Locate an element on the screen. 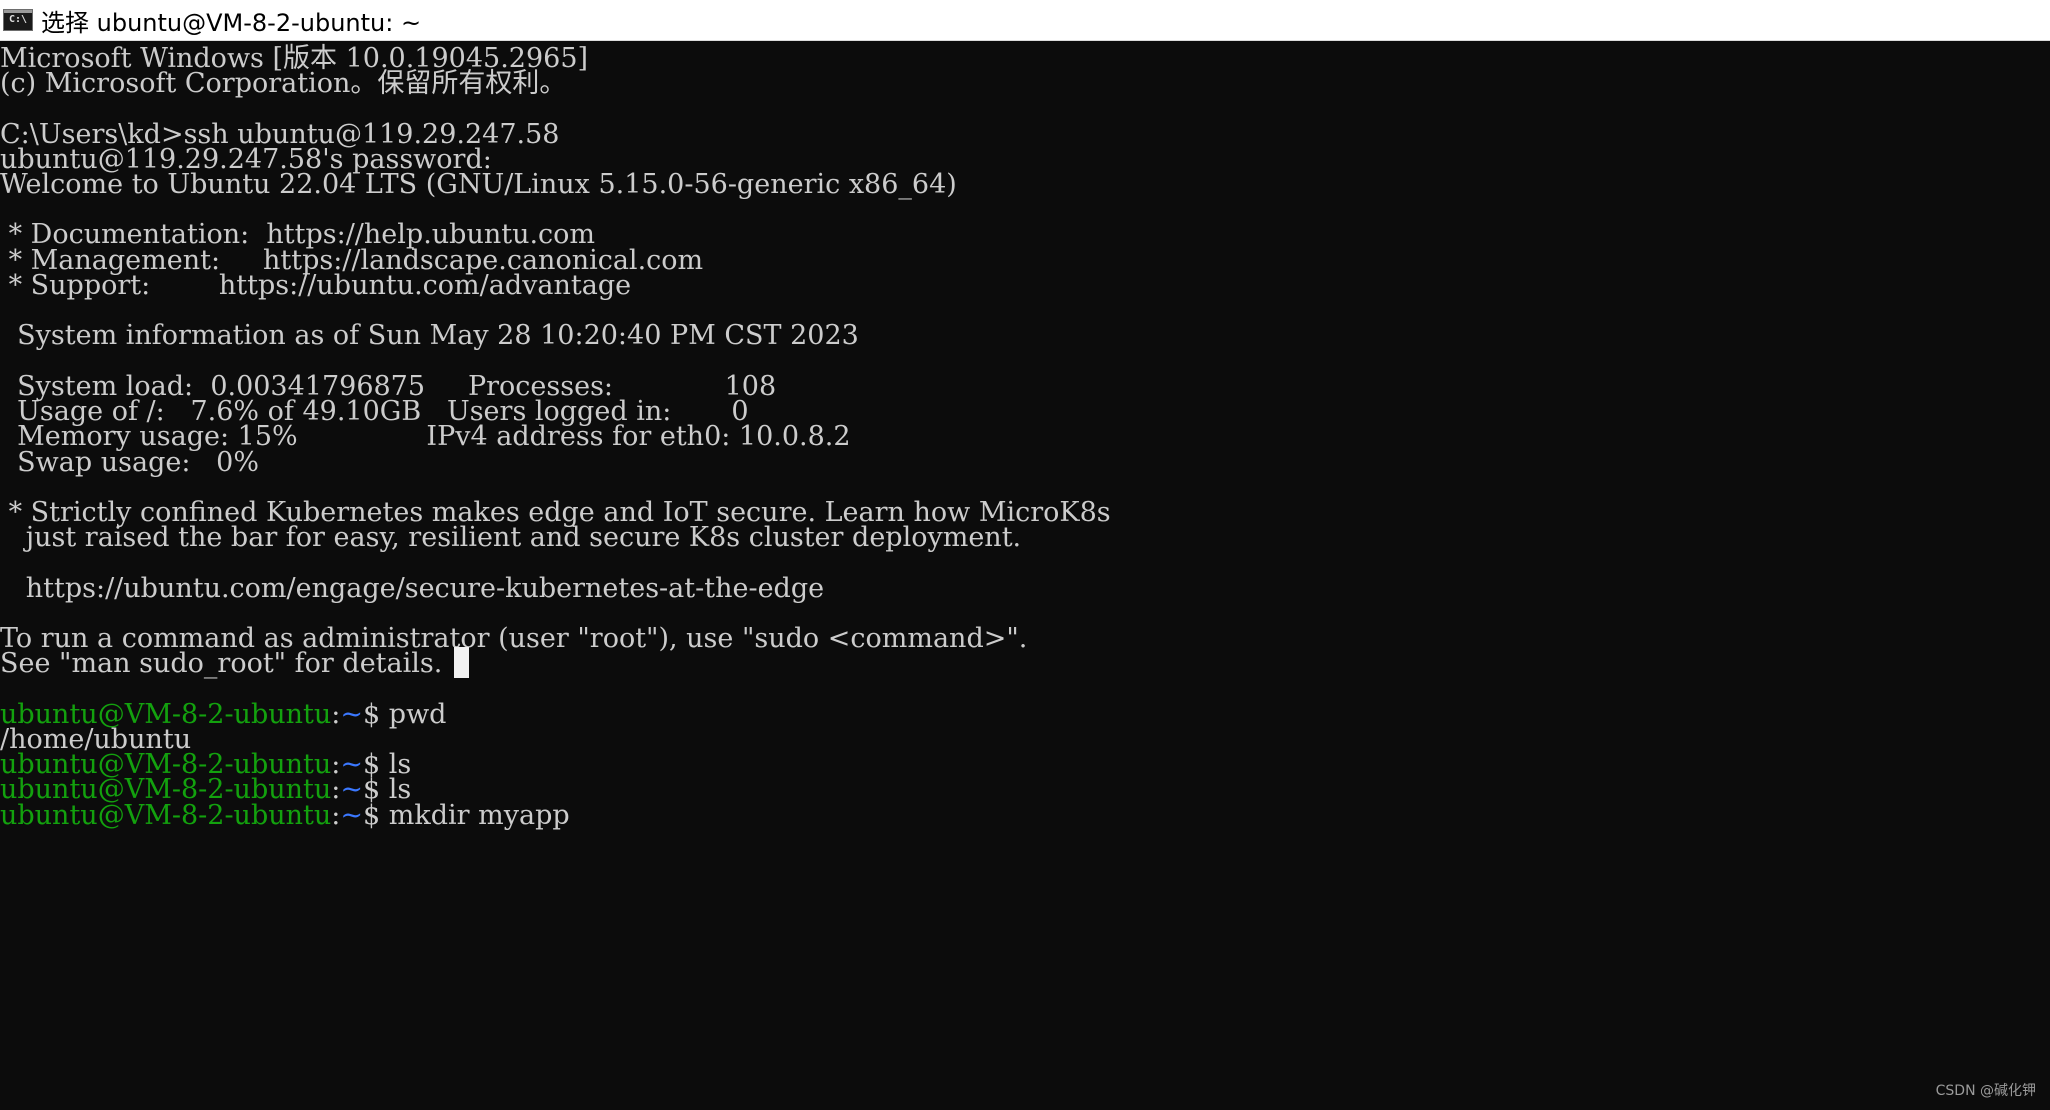 Image resolution: width=2050 pixels, height=1110 pixels. terminal-line: See "man sudo_root" for details. is located at coordinates (235, 663).